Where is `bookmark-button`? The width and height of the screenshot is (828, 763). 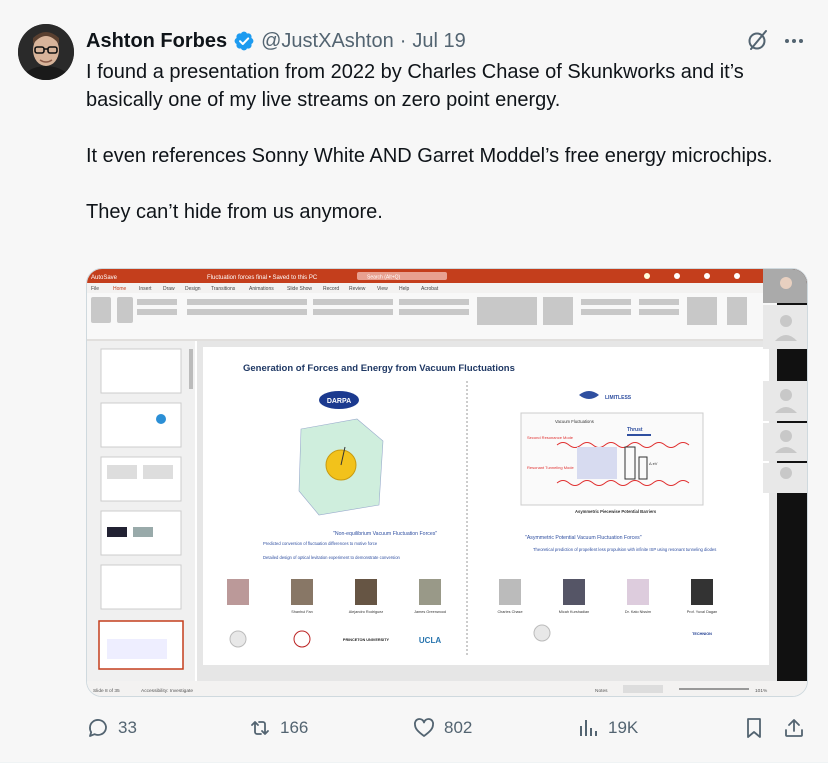
bookmark-button is located at coordinates (754, 728).